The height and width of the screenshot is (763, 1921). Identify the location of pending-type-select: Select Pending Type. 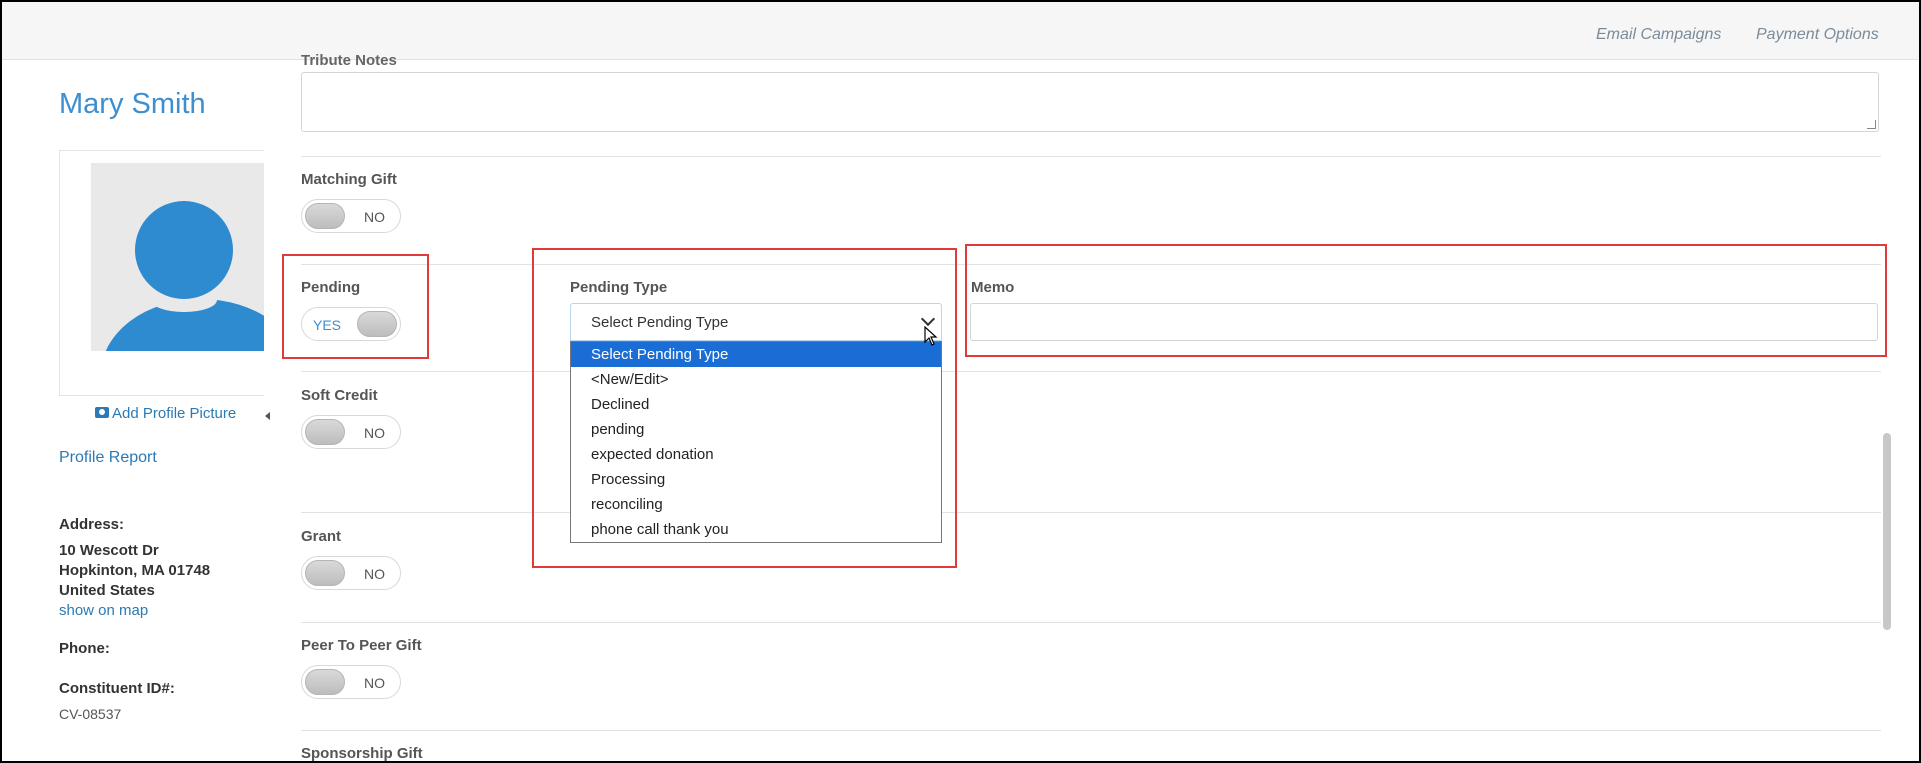
(756, 322).